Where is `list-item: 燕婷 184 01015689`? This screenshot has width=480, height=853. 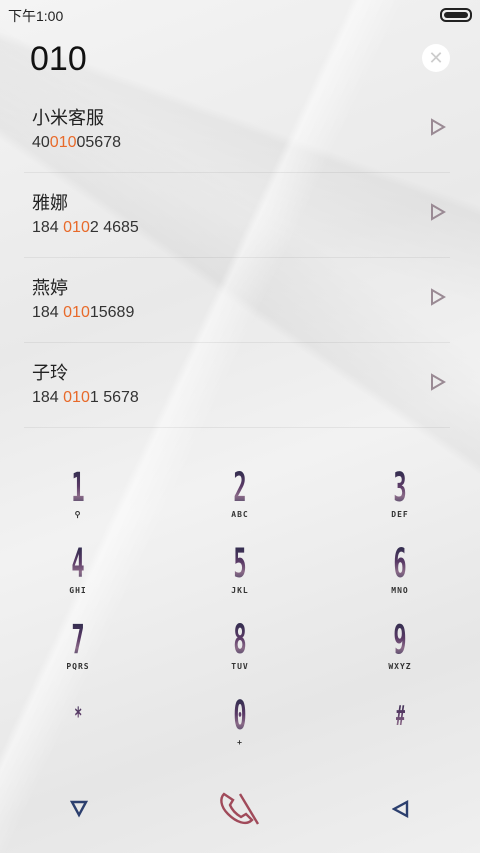 list-item: 燕婷 184 01015689 is located at coordinates (237, 300).